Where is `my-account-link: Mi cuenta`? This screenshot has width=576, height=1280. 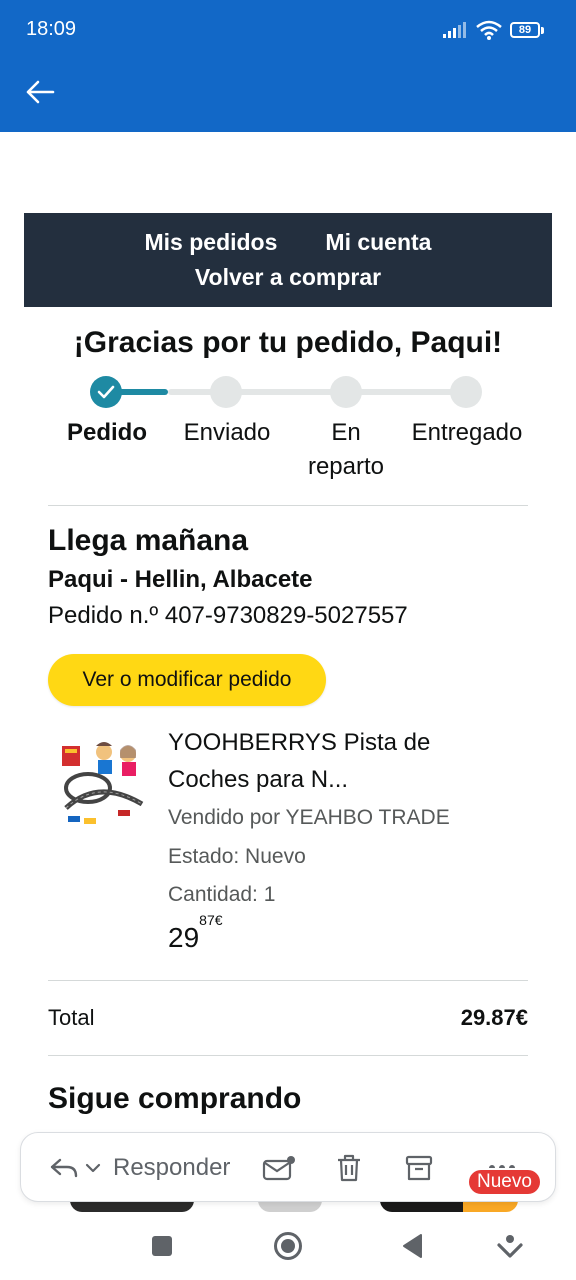
my-account-link: Mi cuenta is located at coordinates (378, 242).